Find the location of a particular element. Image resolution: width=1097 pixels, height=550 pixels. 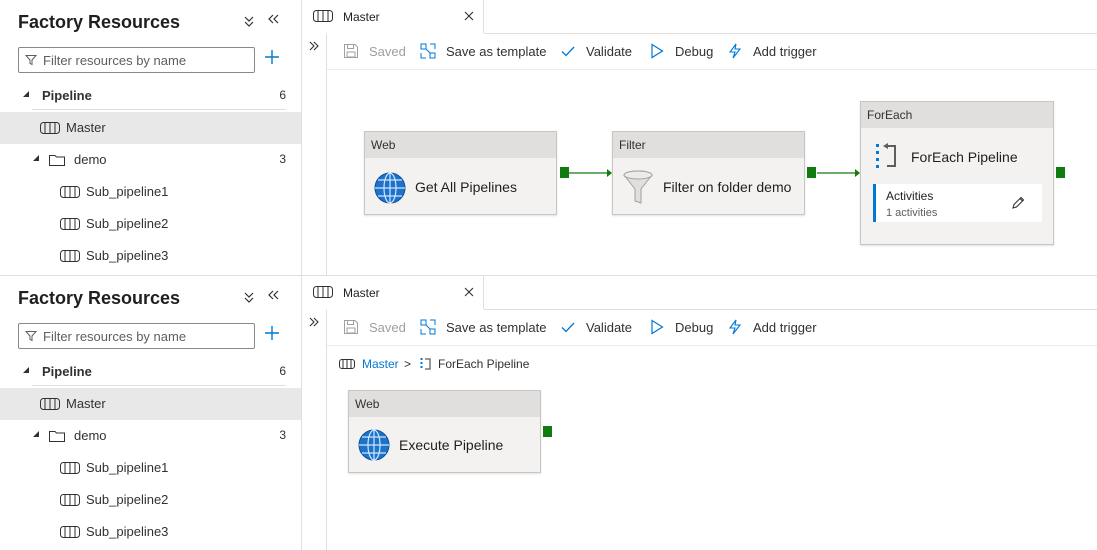

tree-item-label: demo is located at coordinates (90, 435).